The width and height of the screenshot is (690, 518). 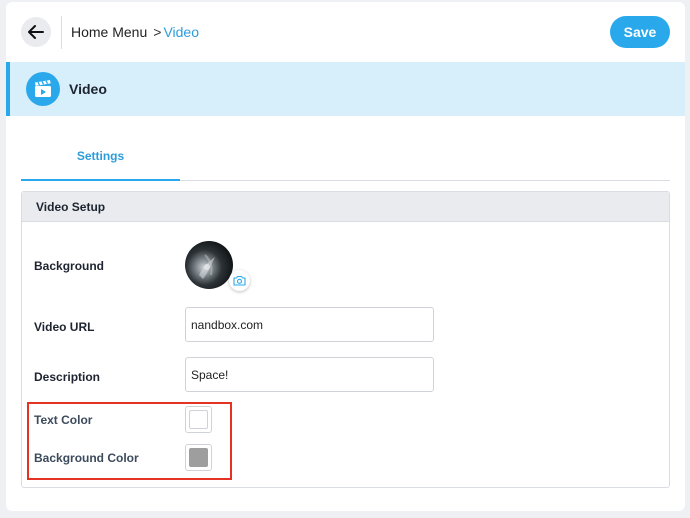 What do you see at coordinates (100, 158) in the screenshot?
I see `tab-settings: Settings` at bounding box center [100, 158].